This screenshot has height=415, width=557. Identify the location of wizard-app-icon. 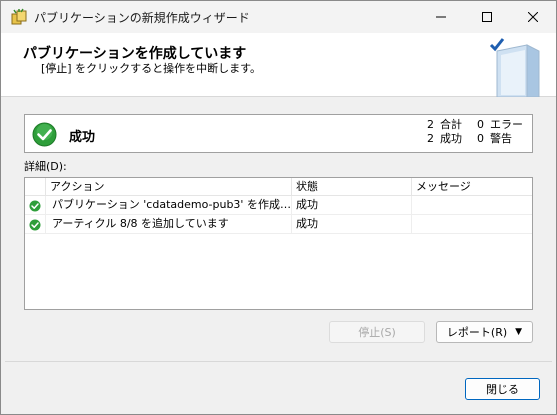
(19, 16).